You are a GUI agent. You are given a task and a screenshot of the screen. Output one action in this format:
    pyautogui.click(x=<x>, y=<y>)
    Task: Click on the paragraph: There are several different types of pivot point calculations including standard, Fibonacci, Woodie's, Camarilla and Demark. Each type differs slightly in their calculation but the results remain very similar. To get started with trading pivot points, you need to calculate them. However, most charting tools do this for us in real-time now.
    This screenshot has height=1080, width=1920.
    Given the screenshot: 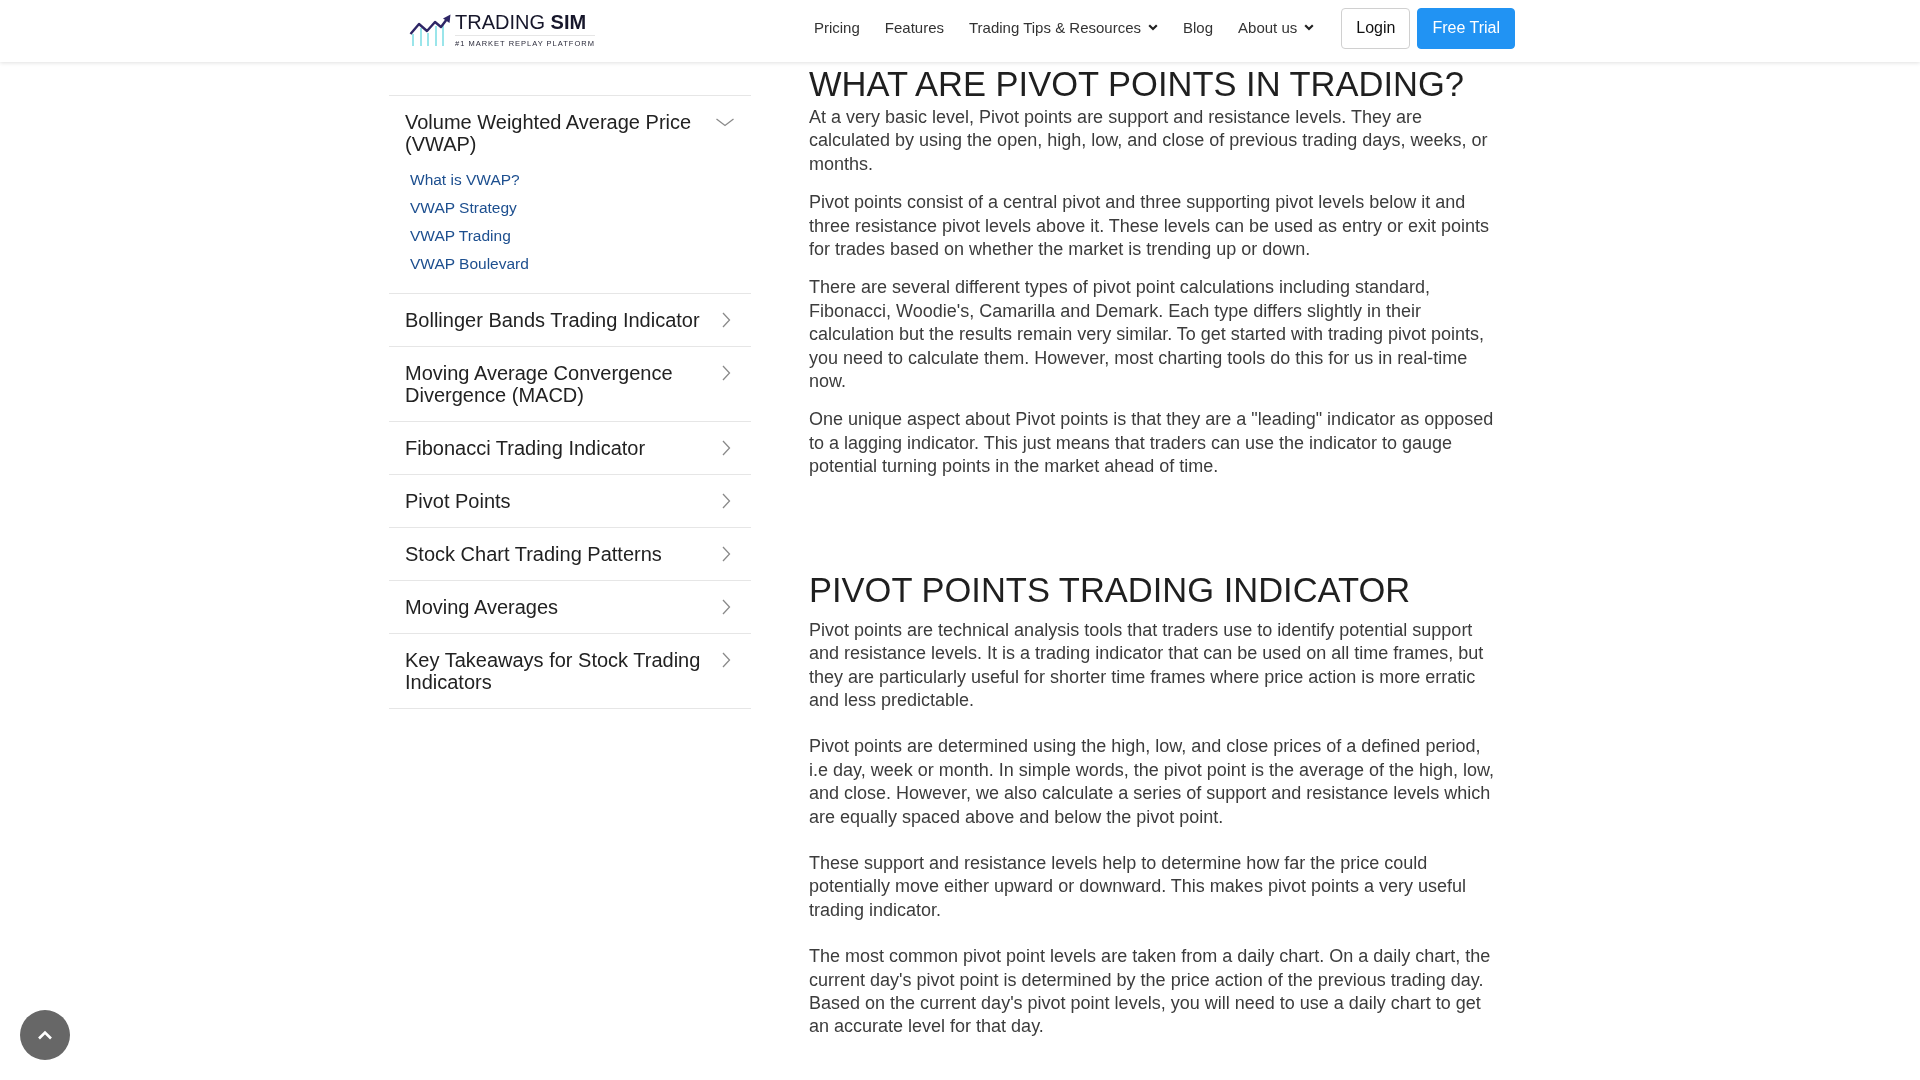 What is the action you would take?
    pyautogui.click(x=1147, y=335)
    